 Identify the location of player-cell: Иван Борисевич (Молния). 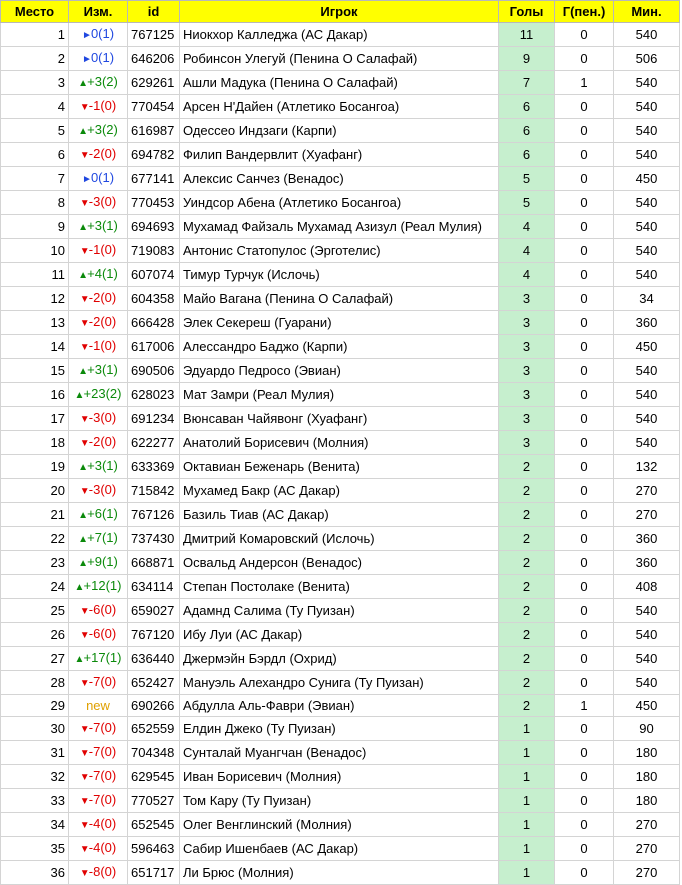
(339, 776).